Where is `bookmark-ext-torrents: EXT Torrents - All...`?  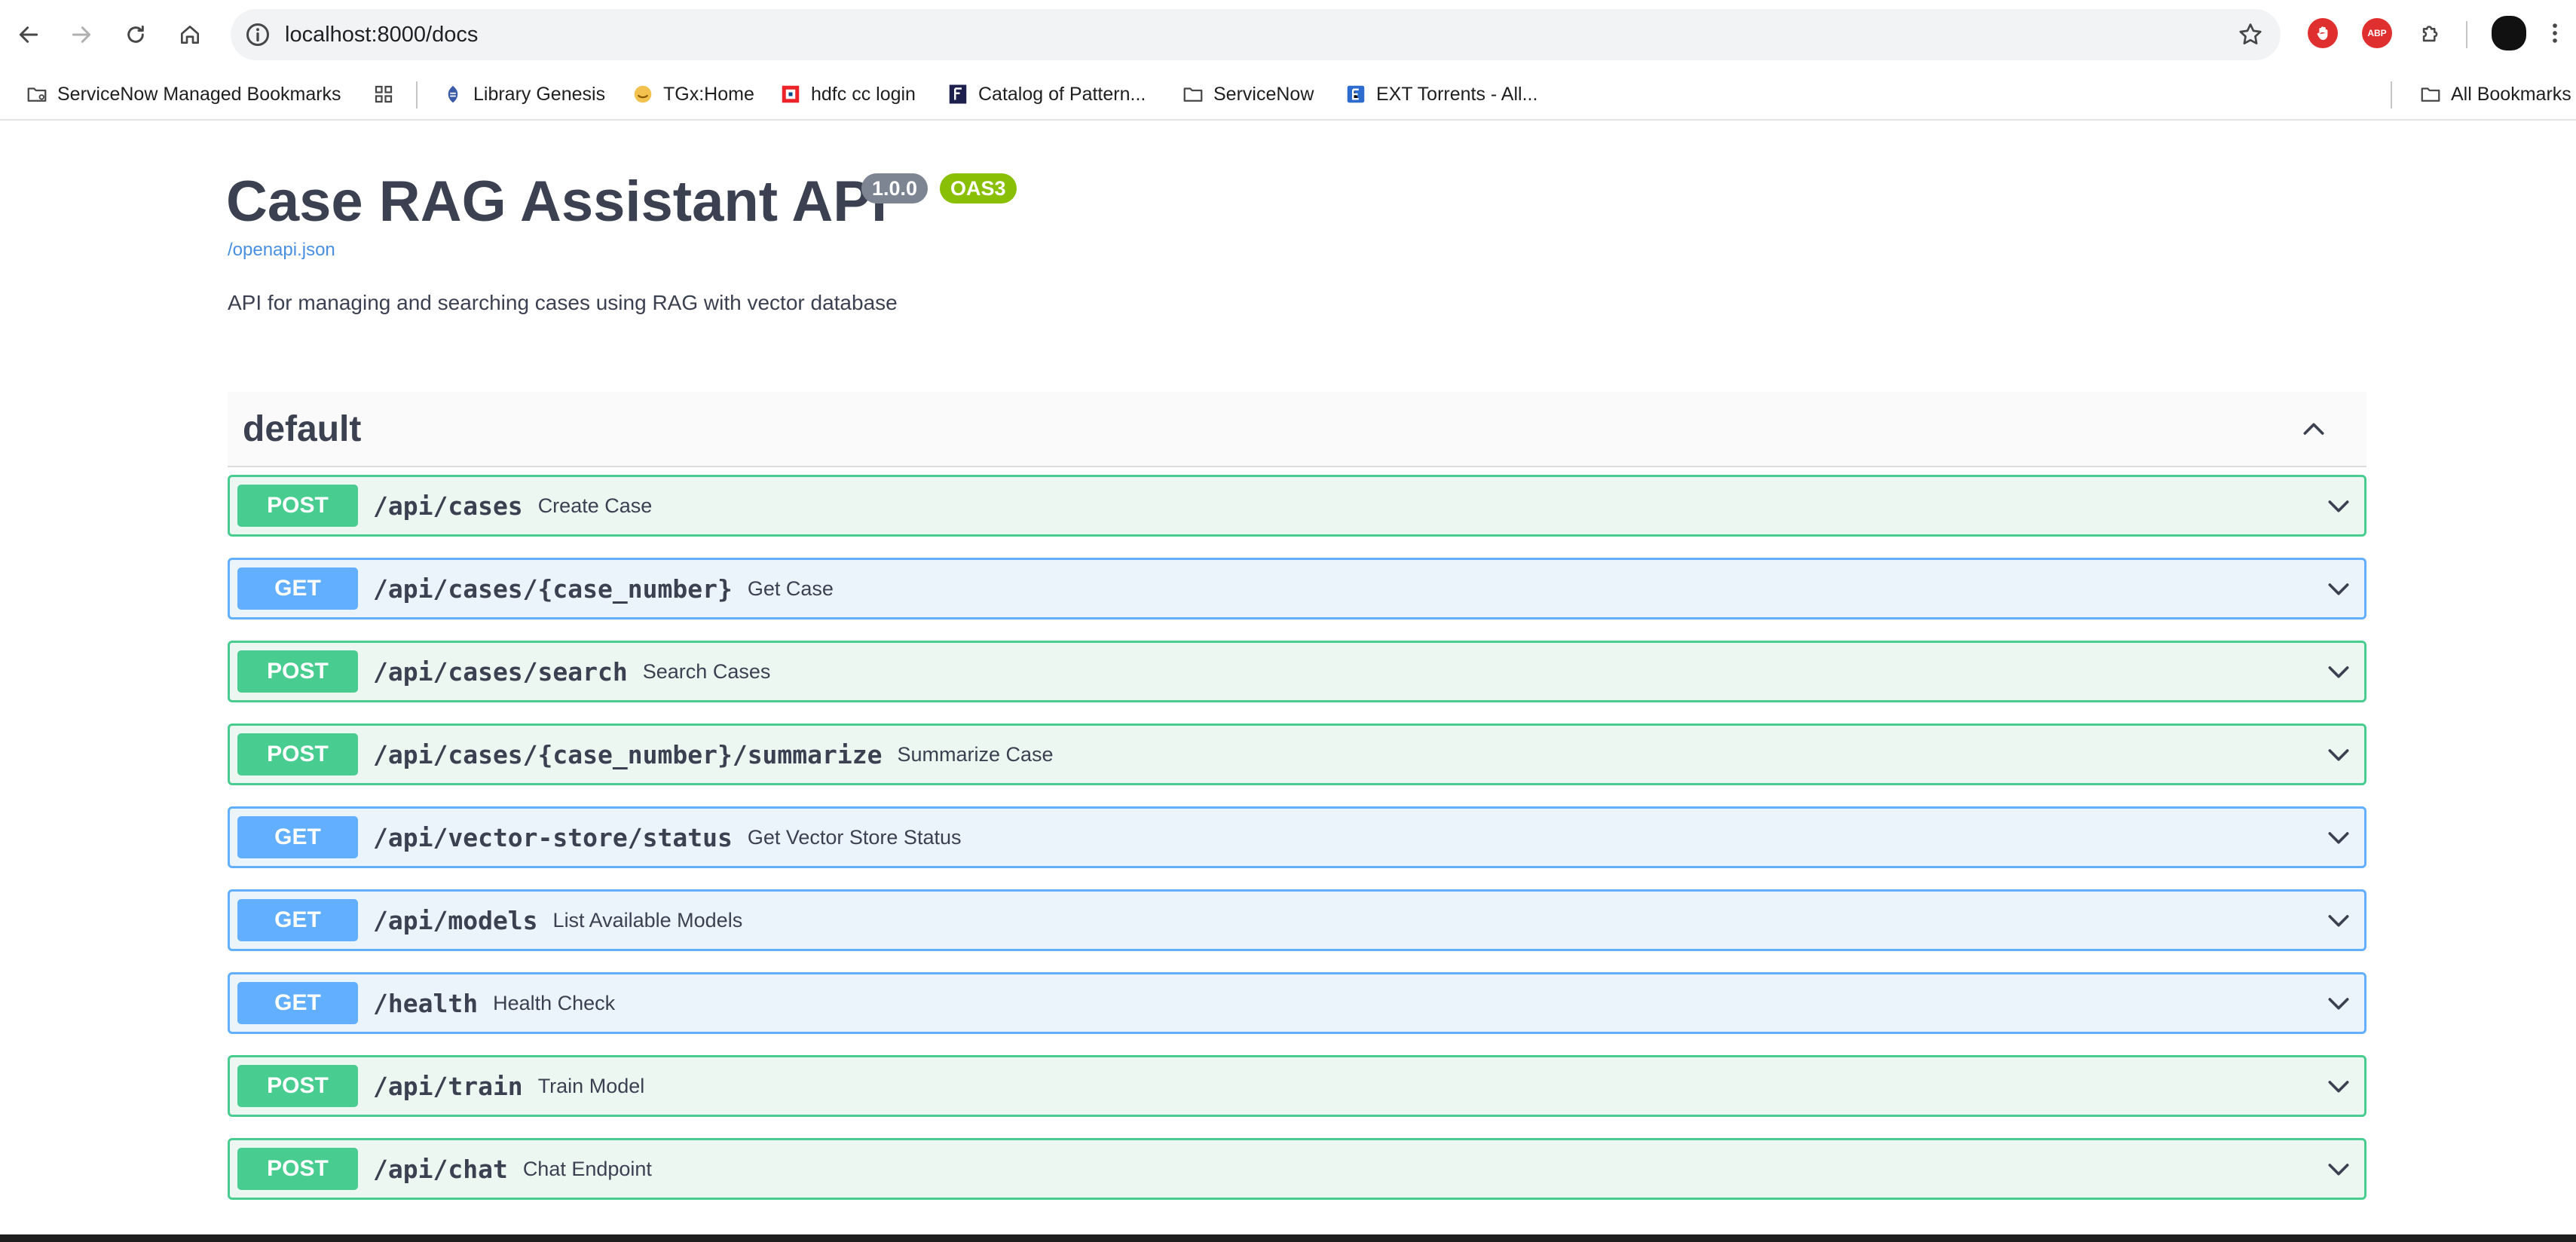 bookmark-ext-torrents: EXT Torrents - All... is located at coordinates (1441, 94).